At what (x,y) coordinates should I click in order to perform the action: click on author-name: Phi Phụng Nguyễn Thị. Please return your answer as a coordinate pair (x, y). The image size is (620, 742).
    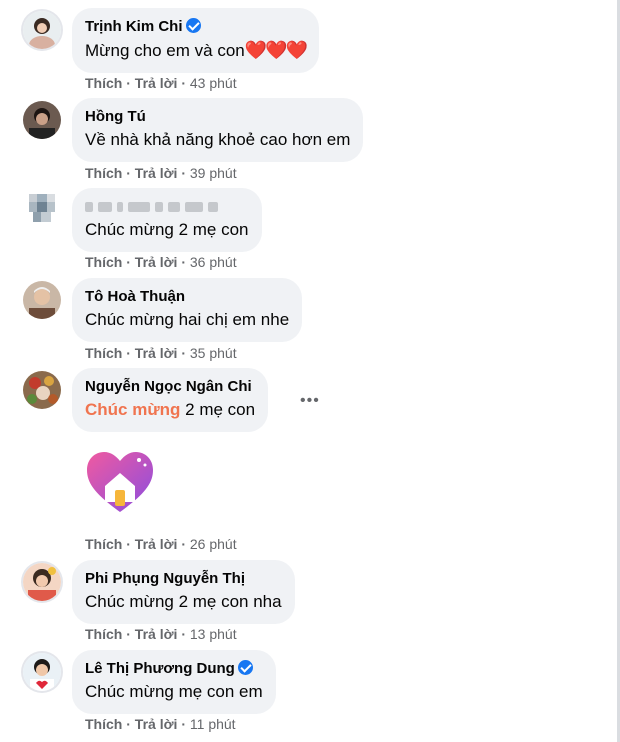
    Looking at the image, I should click on (183, 578).